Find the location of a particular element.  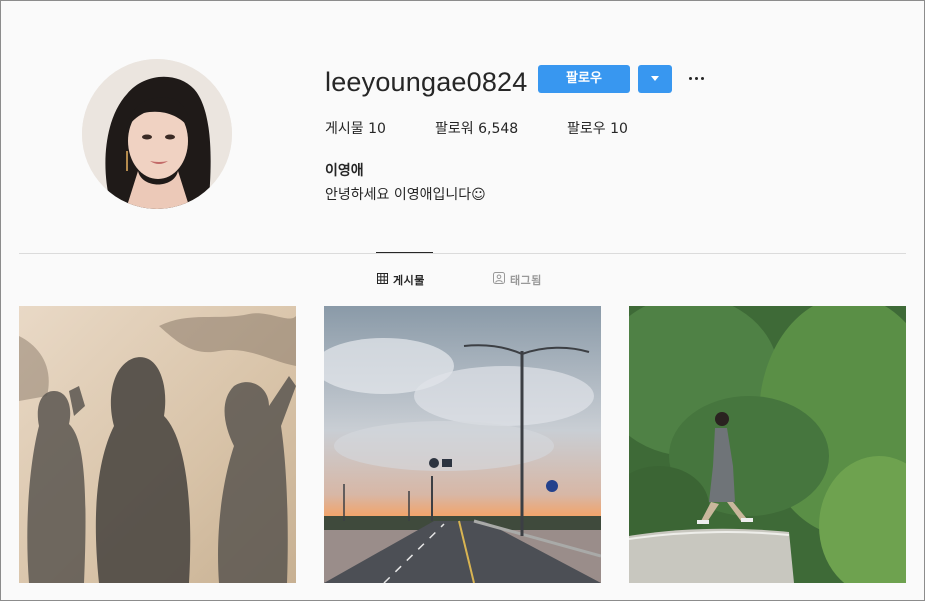

tab-tagged: 태그됨 is located at coordinates (517, 281).